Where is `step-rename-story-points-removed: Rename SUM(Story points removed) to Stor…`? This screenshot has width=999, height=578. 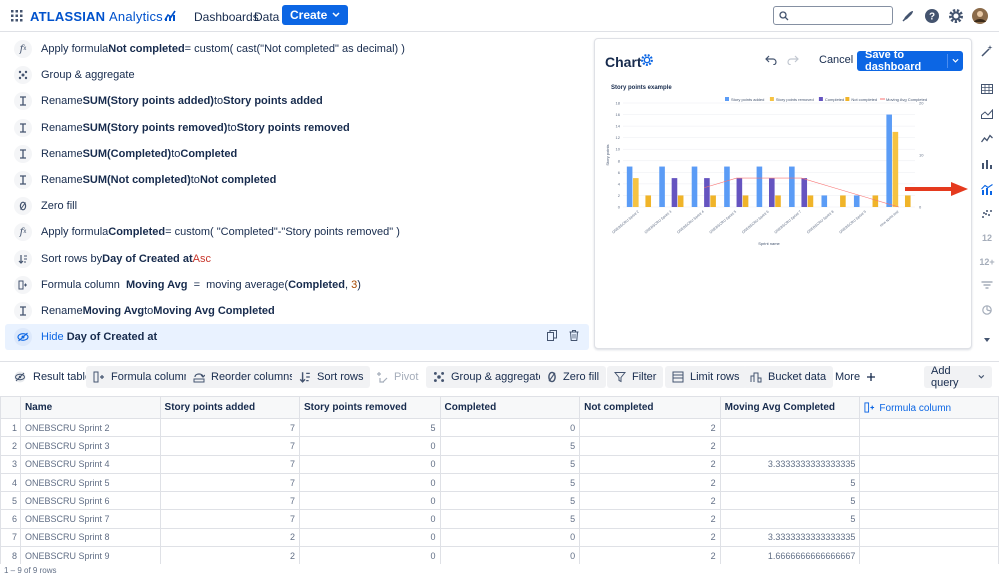
step-rename-story-points-removed: Rename SUM(Story points removed) to Stor… is located at coordinates (297, 128).